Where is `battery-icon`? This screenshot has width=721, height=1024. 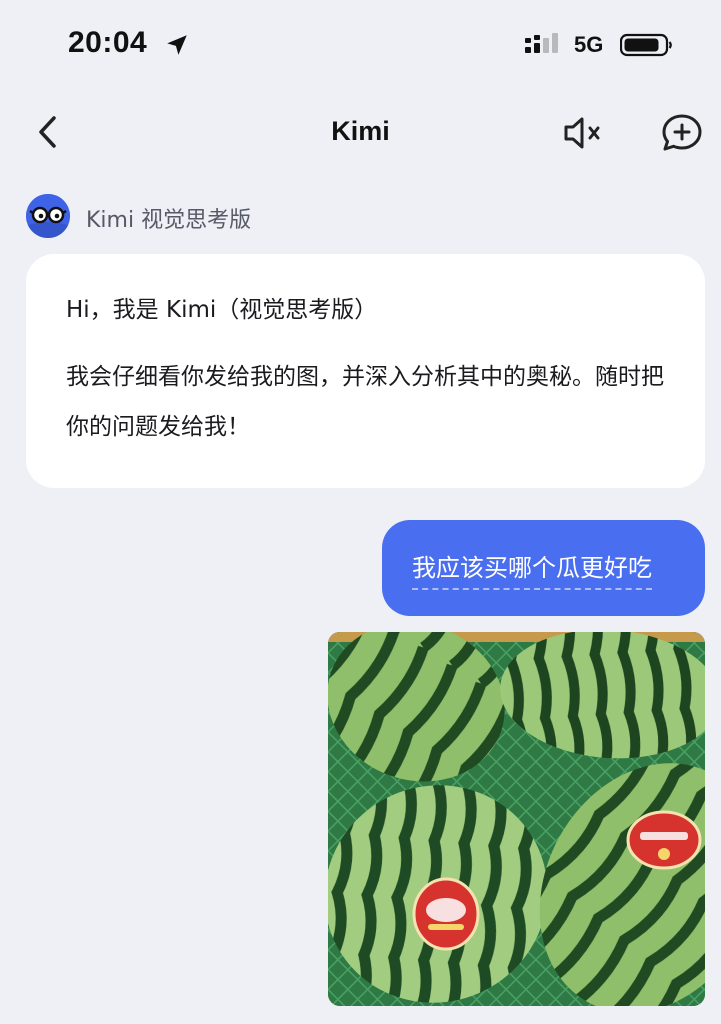
battery-icon is located at coordinates (646, 45).